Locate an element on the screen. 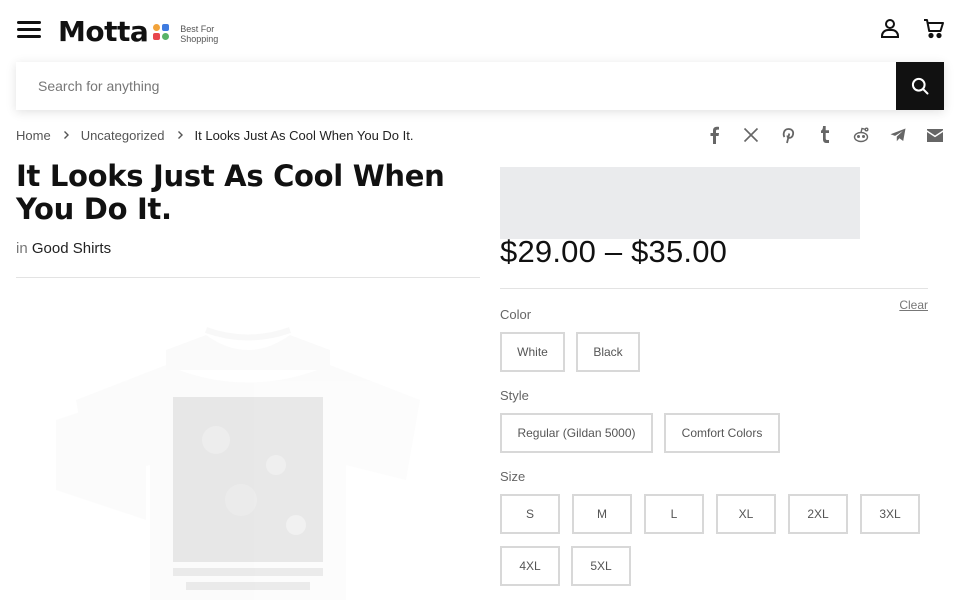  size-option-m: M is located at coordinates (602, 514).